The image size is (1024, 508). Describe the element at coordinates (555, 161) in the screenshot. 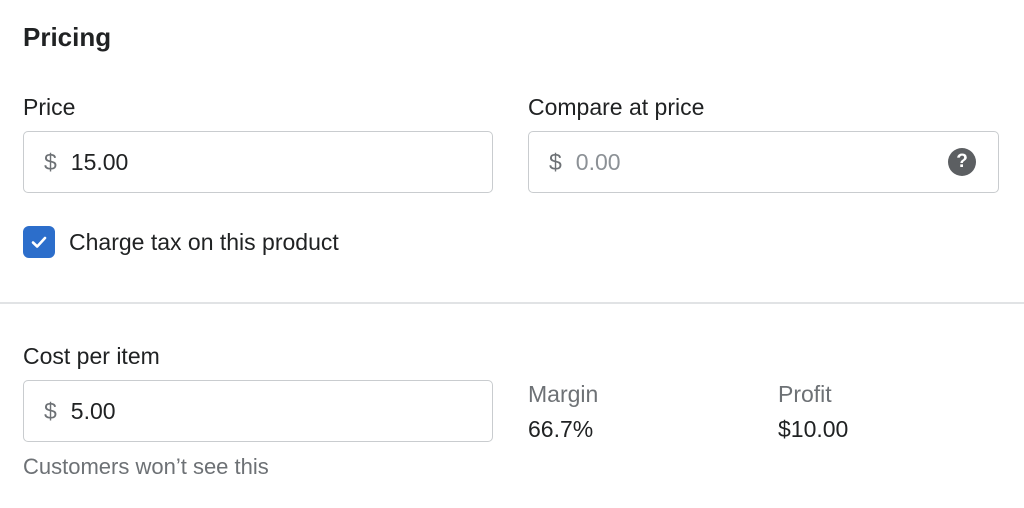

I see `compare-at-price-currency-prefix: $` at that location.